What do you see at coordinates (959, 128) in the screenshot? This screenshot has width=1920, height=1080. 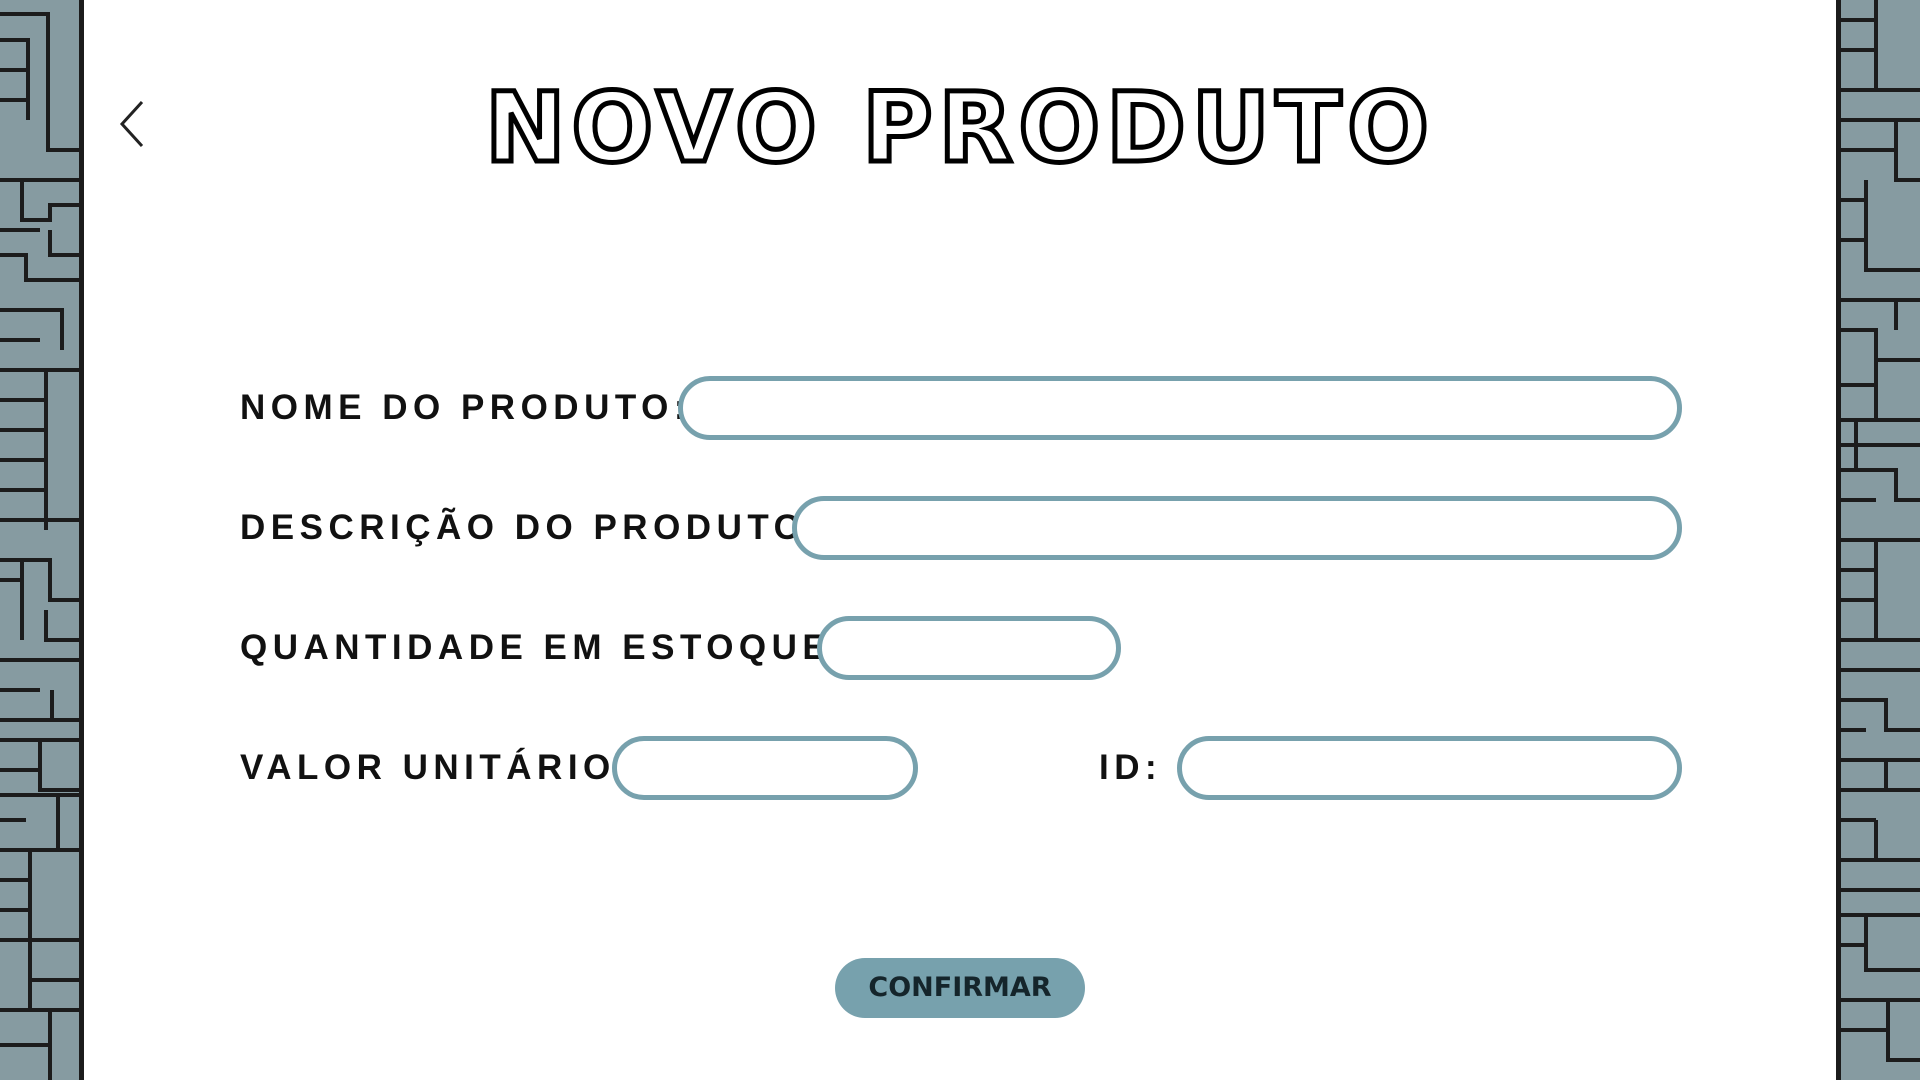 I see `page-title: NOVO PRODUTO` at bounding box center [959, 128].